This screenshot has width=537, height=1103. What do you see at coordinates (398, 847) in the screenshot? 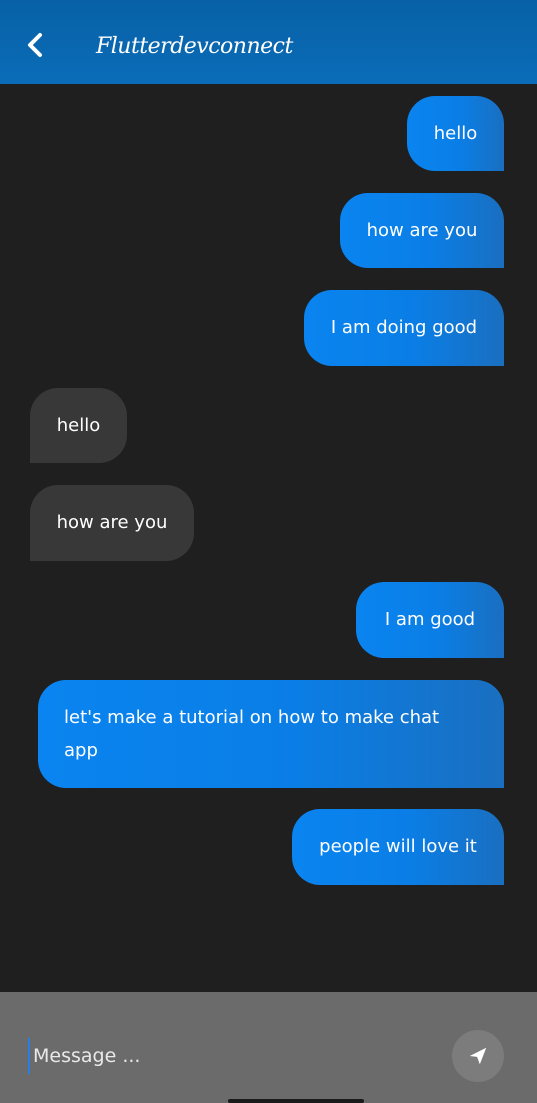
I see `message-bubble-sent: people will love it` at bounding box center [398, 847].